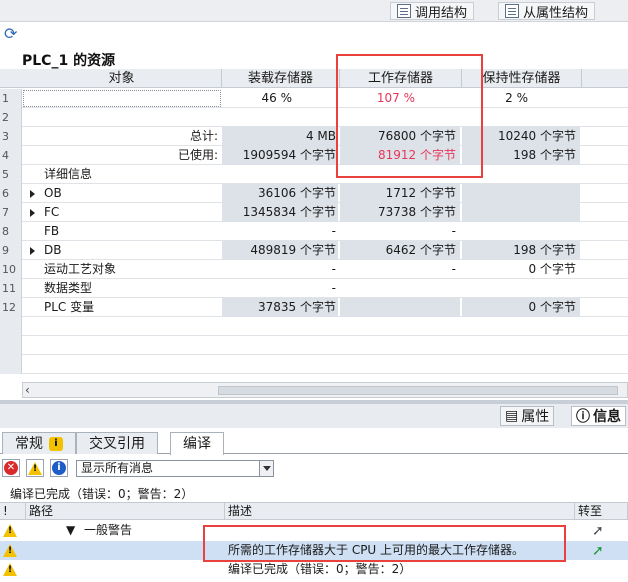 Image resolution: width=628 pixels, height=582 pixels. Describe the element at coordinates (583, 417) in the screenshot. I see `info-panel-icon: ⓘ` at that location.